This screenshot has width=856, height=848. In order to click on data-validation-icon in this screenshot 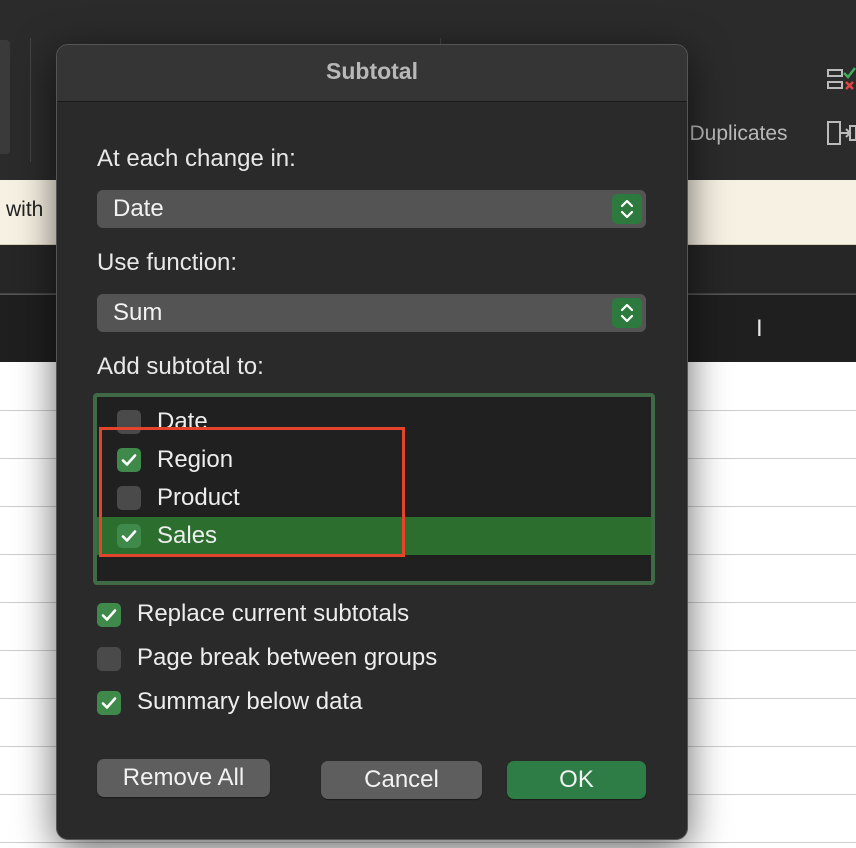, I will do `click(841, 79)`.